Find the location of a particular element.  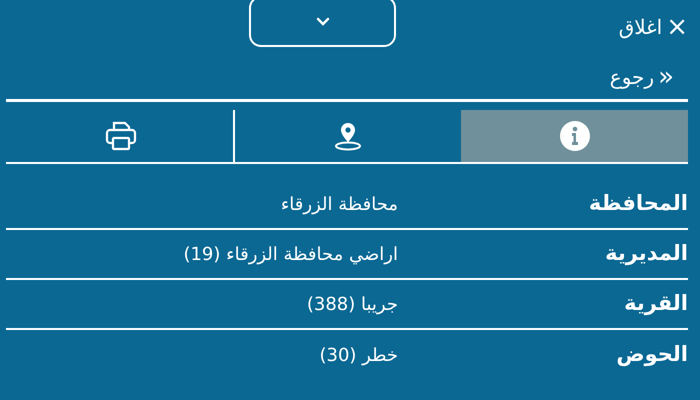

tab is located at coordinates (574, 136).